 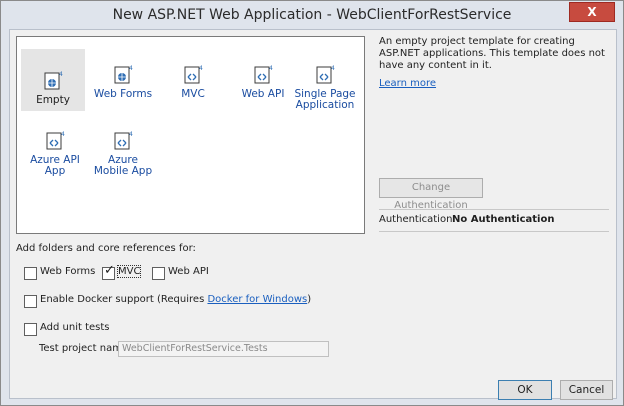 What do you see at coordinates (188, 271) in the screenshot?
I see `web-api-checkbox-label: Web API` at bounding box center [188, 271].